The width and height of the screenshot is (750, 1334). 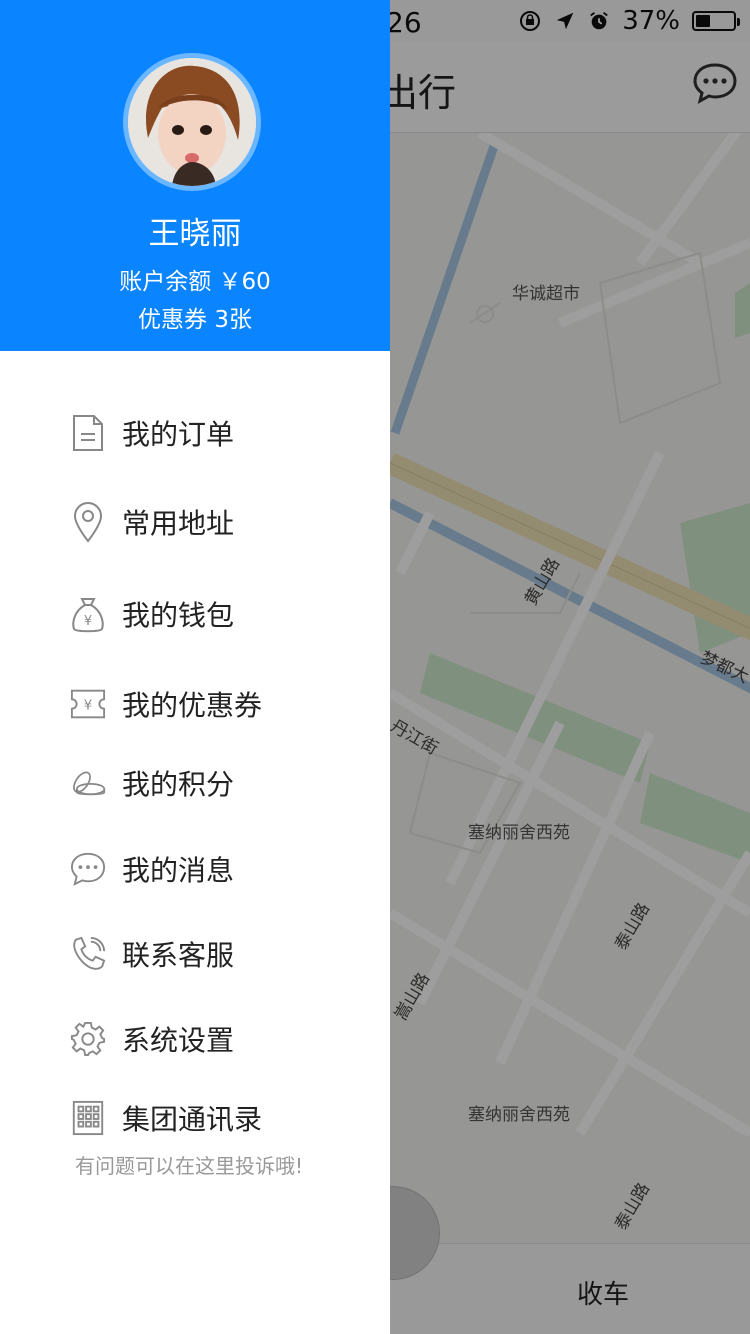 What do you see at coordinates (195, 234) in the screenshot?
I see `user-name: 王晓丽` at bounding box center [195, 234].